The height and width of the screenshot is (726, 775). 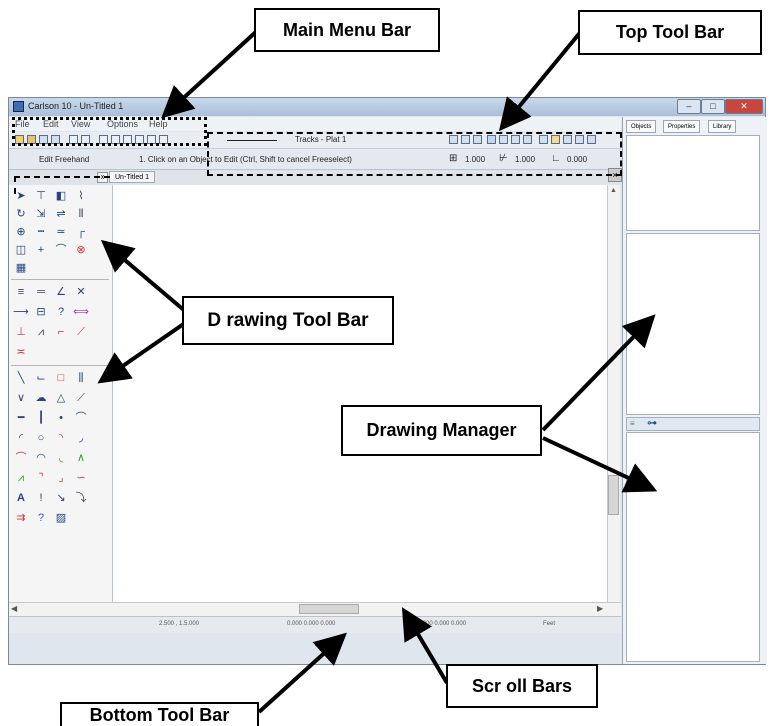 I want to click on horizontal-scrollbar: ◀ ▶, so click(x=315, y=609).